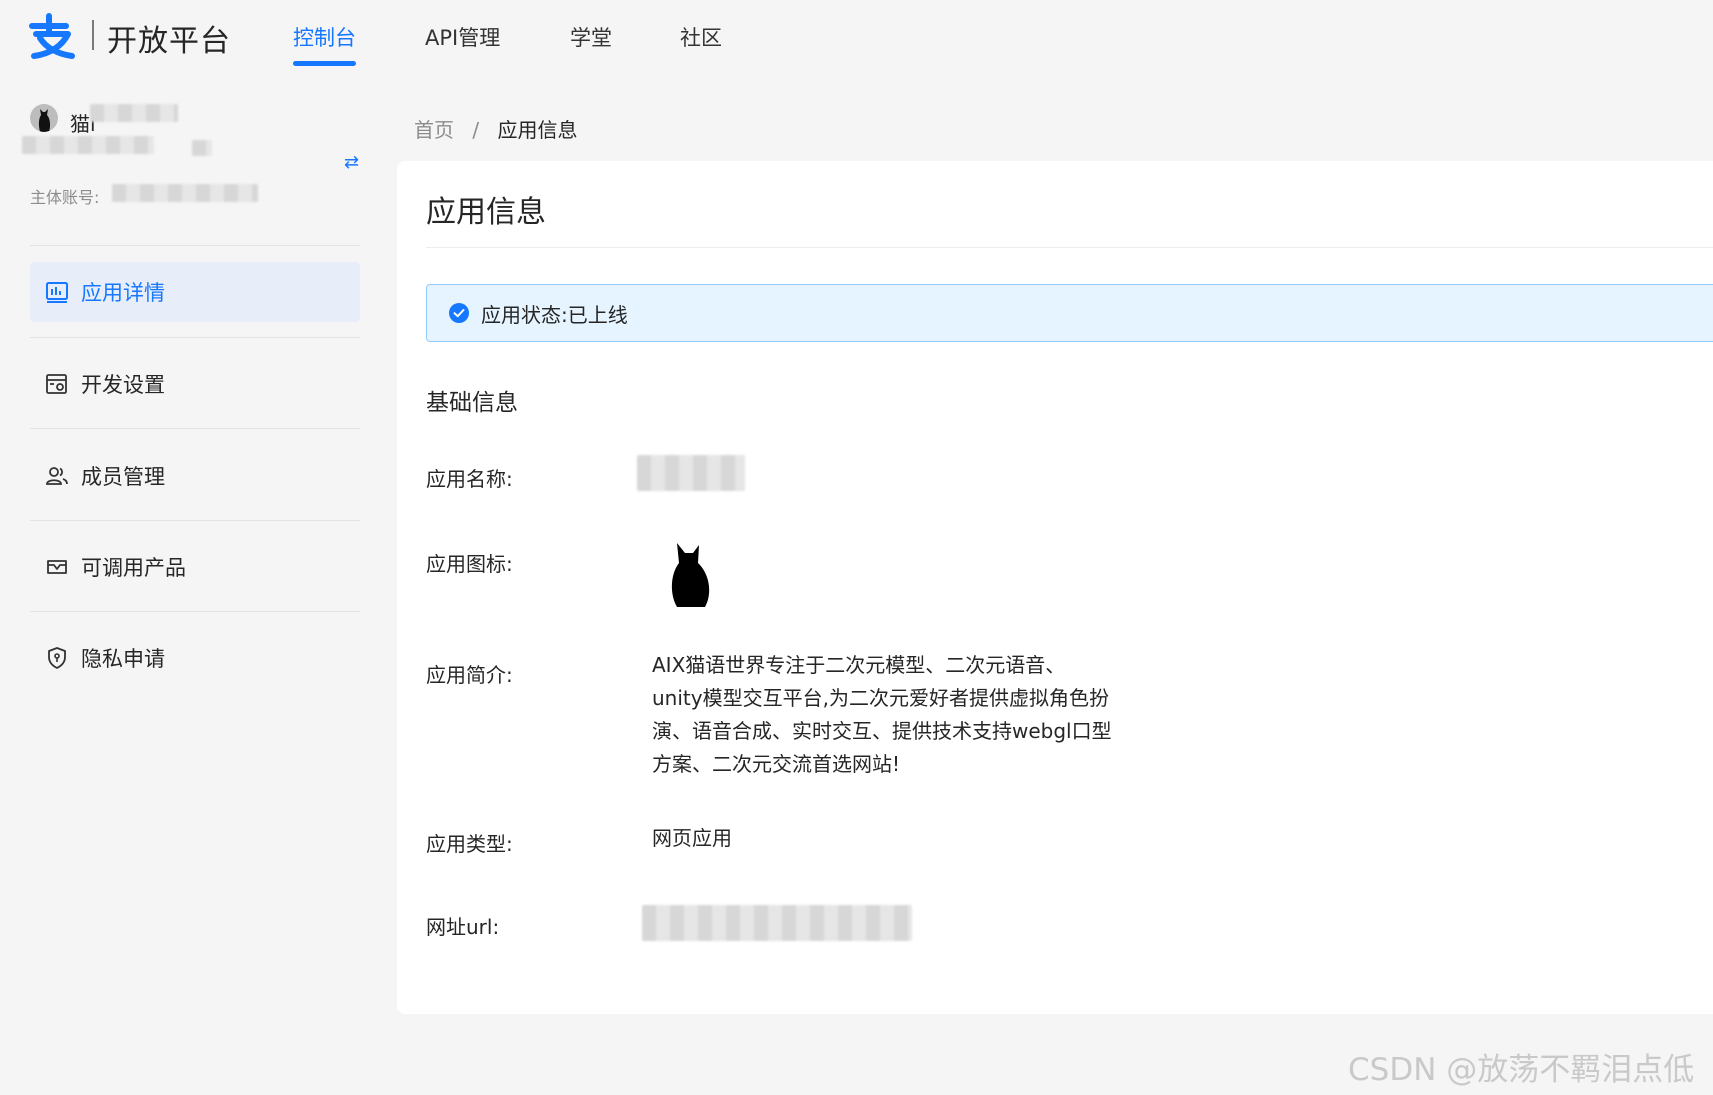 The height and width of the screenshot is (1095, 1713). I want to click on cat-silhouette-icon, so click(44, 120).